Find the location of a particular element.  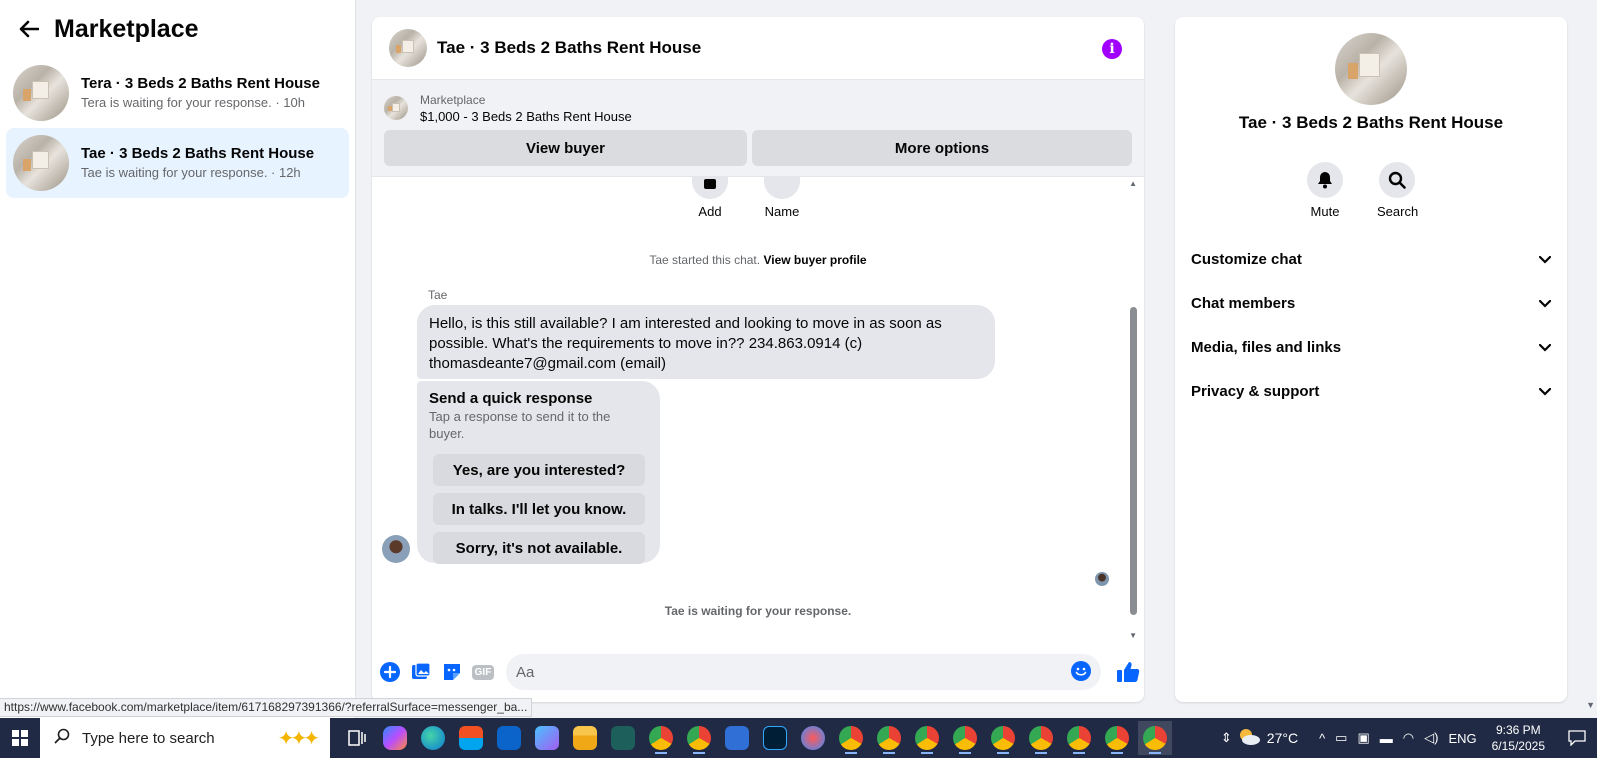

scrollbar is located at coordinates (1133, 461).